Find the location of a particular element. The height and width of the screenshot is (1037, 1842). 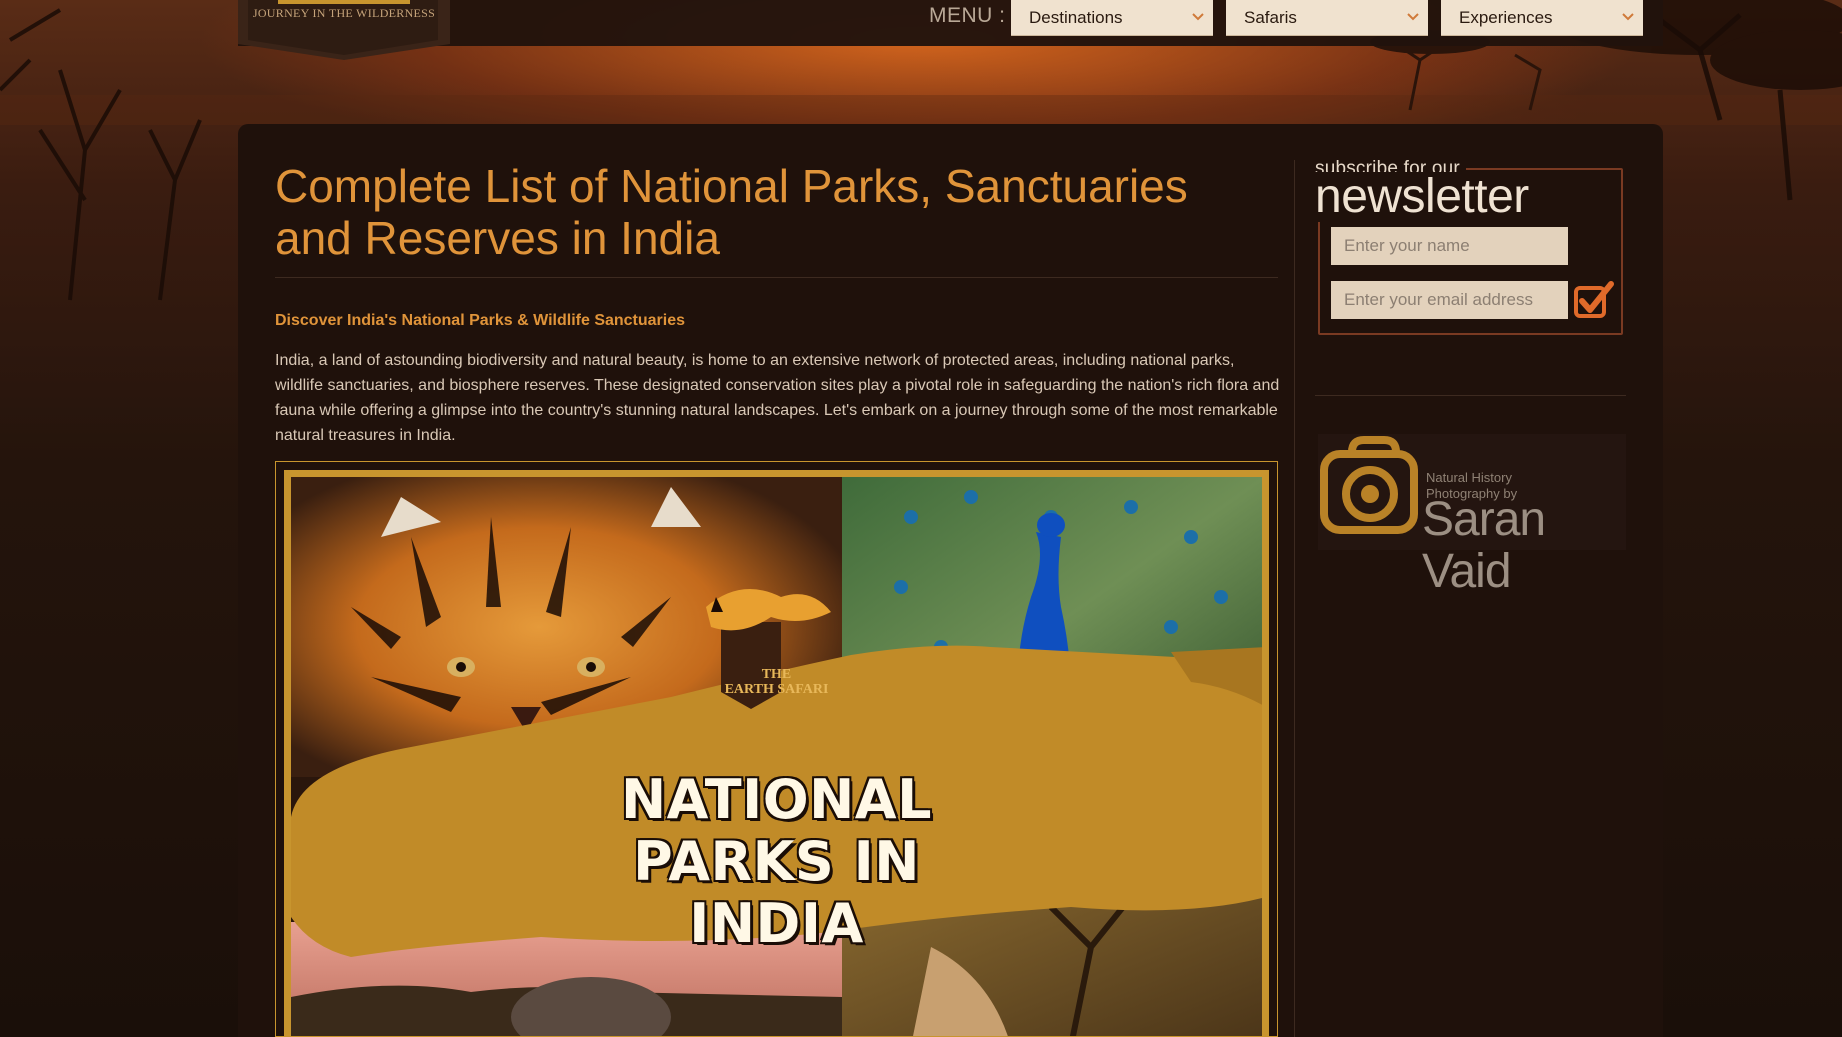

dropdown-label: Destinations is located at coordinates (1076, 17).